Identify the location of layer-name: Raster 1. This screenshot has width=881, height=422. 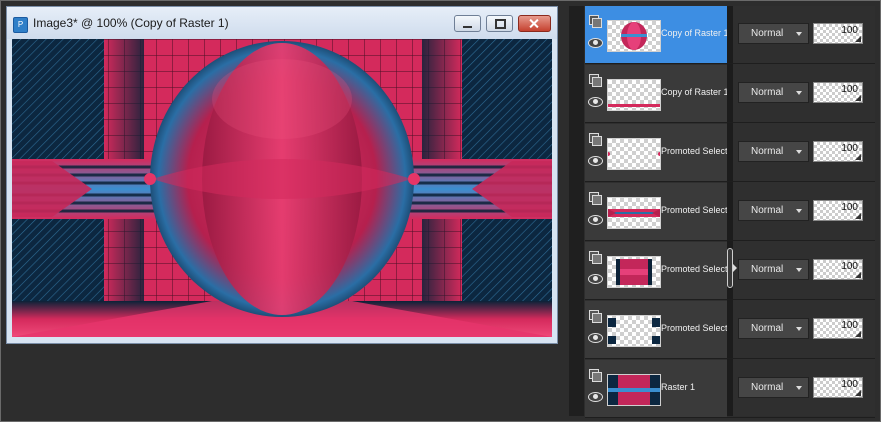
(678, 387).